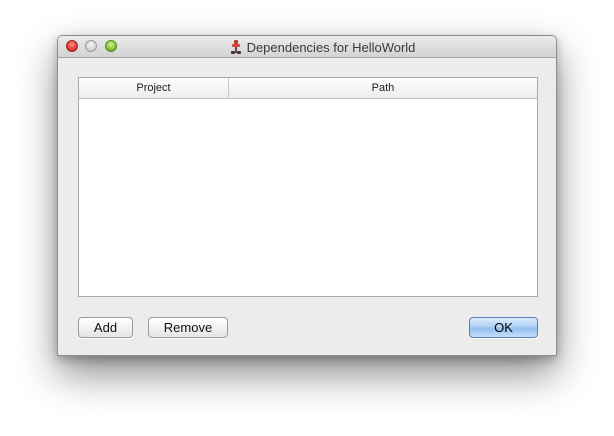 Image resolution: width=614 pixels, height=436 pixels. I want to click on ok-button: OK, so click(503, 327).